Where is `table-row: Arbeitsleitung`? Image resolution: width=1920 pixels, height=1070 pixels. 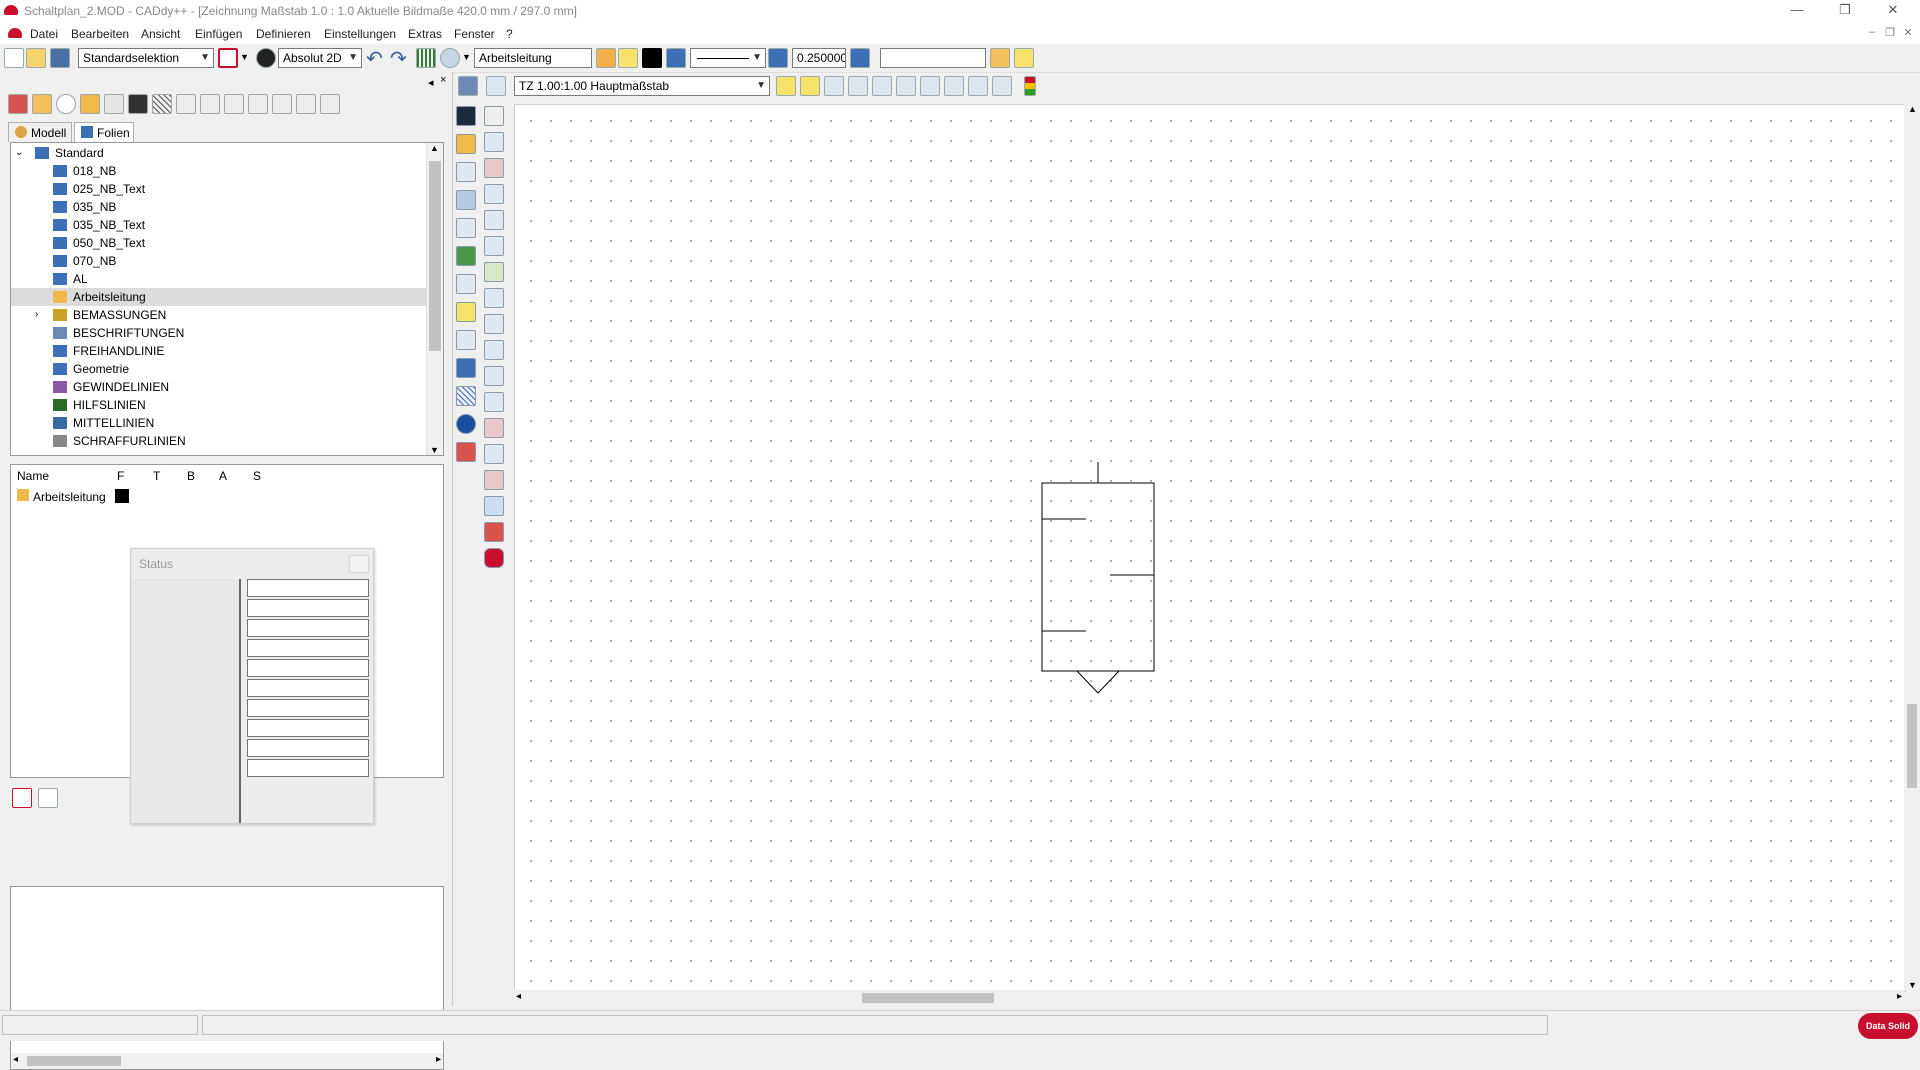
table-row: Arbeitsleitung is located at coordinates (225, 496).